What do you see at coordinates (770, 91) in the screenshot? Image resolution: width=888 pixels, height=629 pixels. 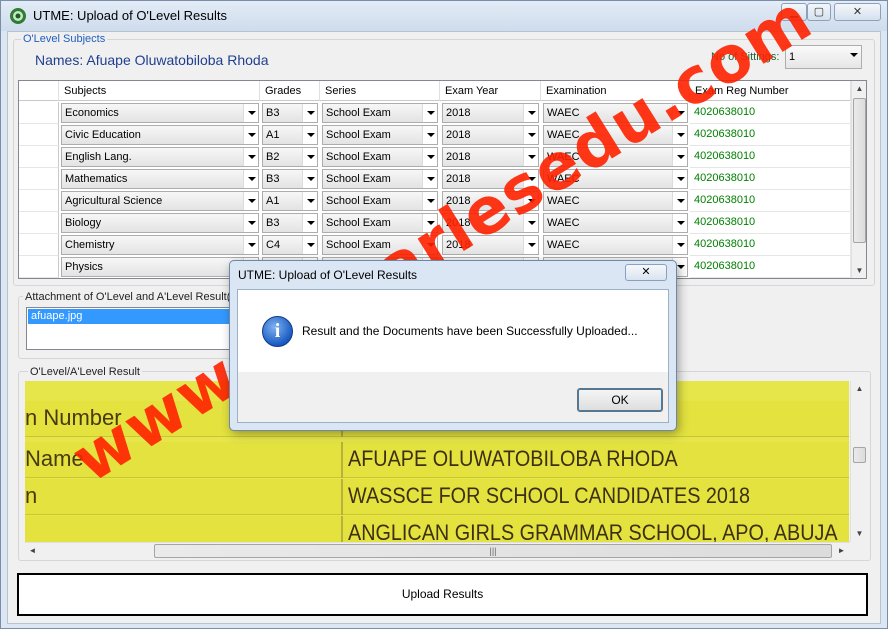 I see `column-header-exam-reg-number: Exam Reg Number` at bounding box center [770, 91].